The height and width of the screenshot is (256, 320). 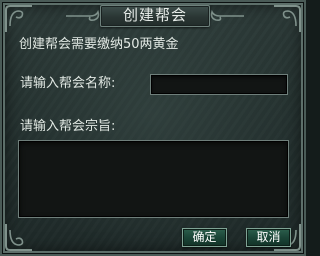 What do you see at coordinates (268, 237) in the screenshot?
I see `cancel-button: 取消` at bounding box center [268, 237].